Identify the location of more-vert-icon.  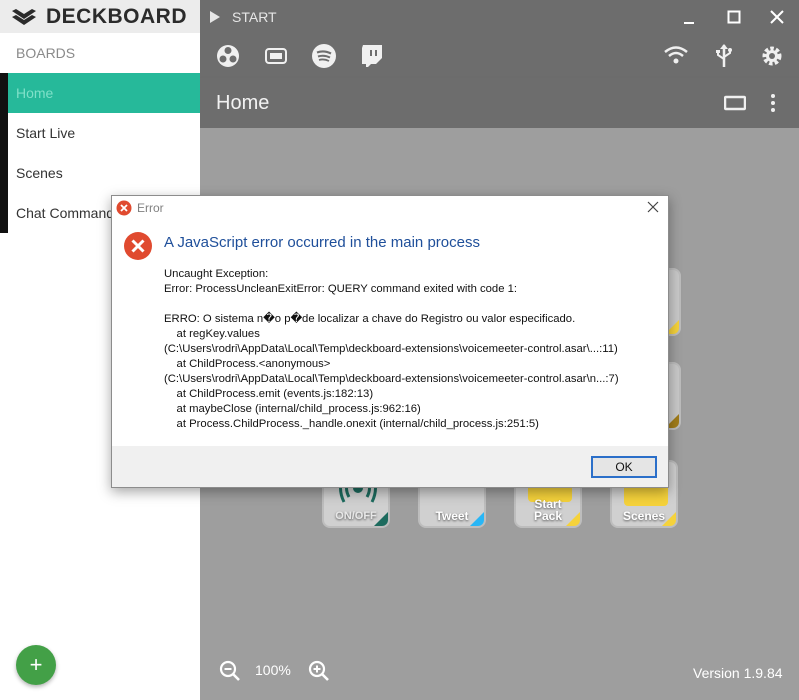
(773, 103).